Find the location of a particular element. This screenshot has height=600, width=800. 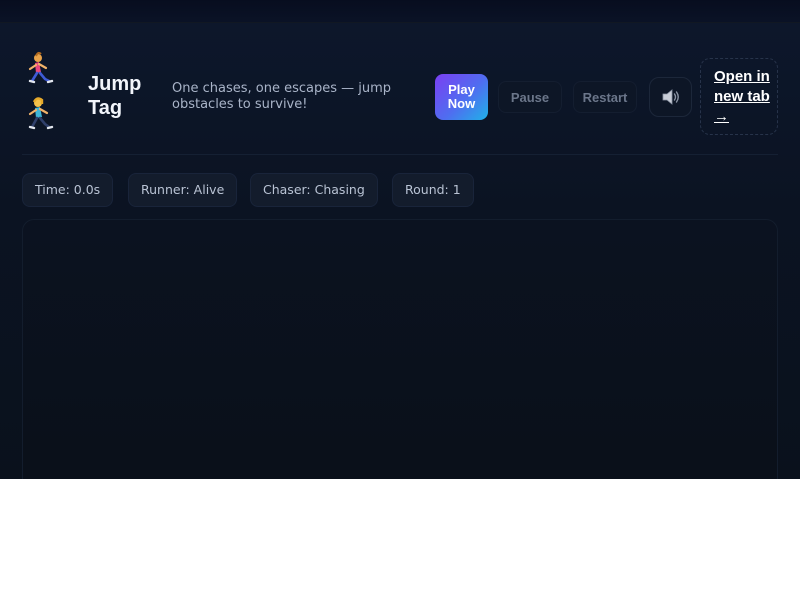

logo is located at coordinates (42, 94).